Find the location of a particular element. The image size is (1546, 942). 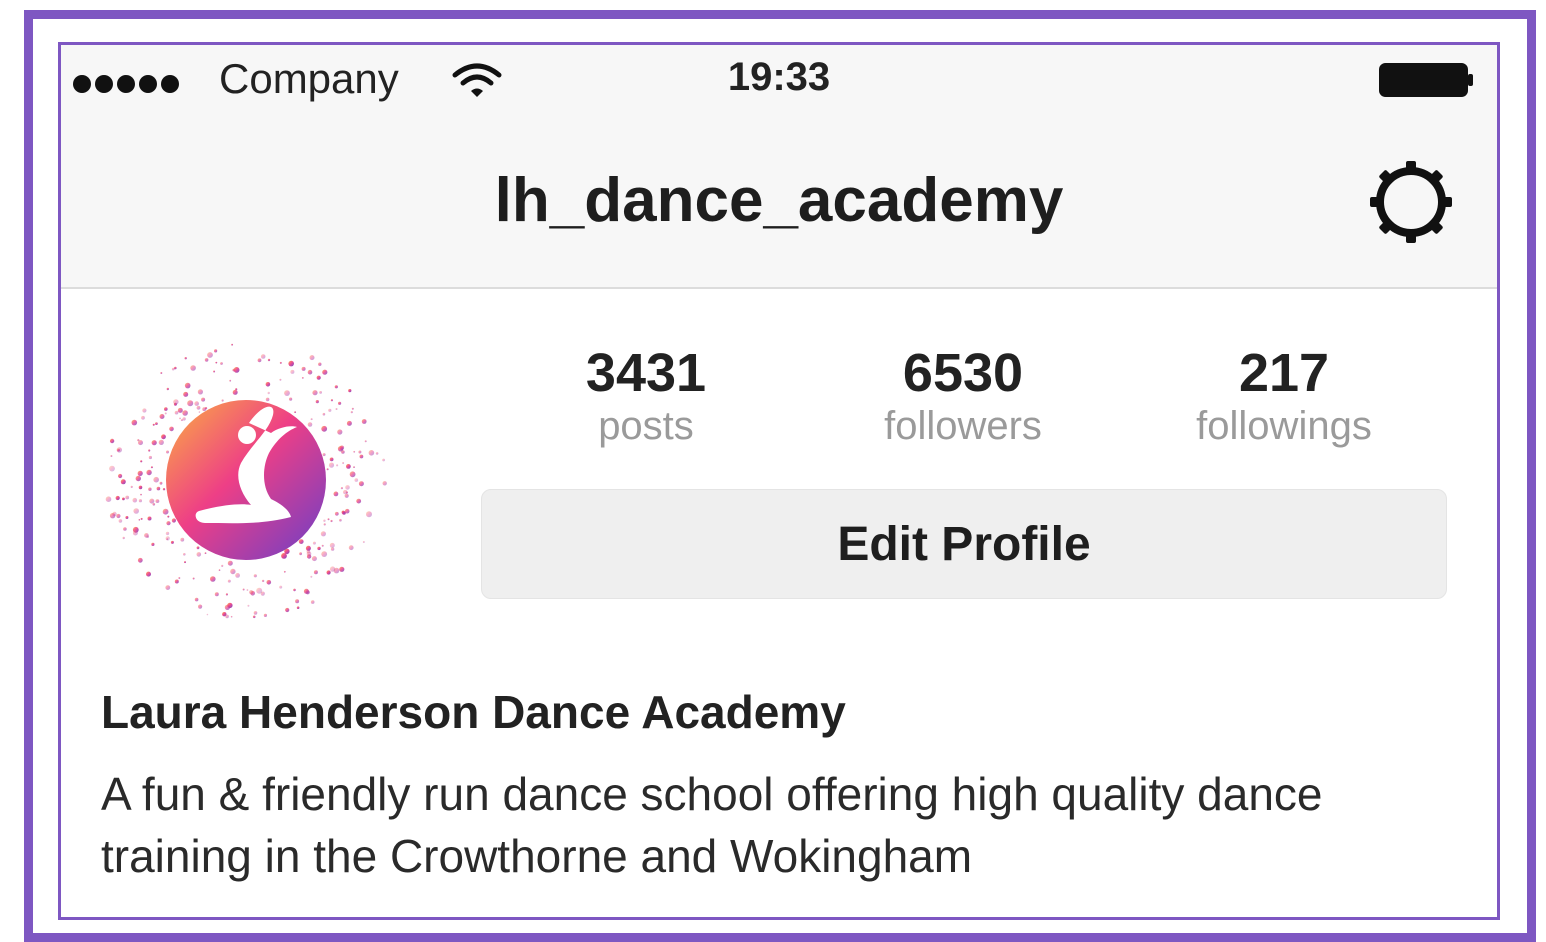

signal-dots-icon is located at coordinates (126, 84).